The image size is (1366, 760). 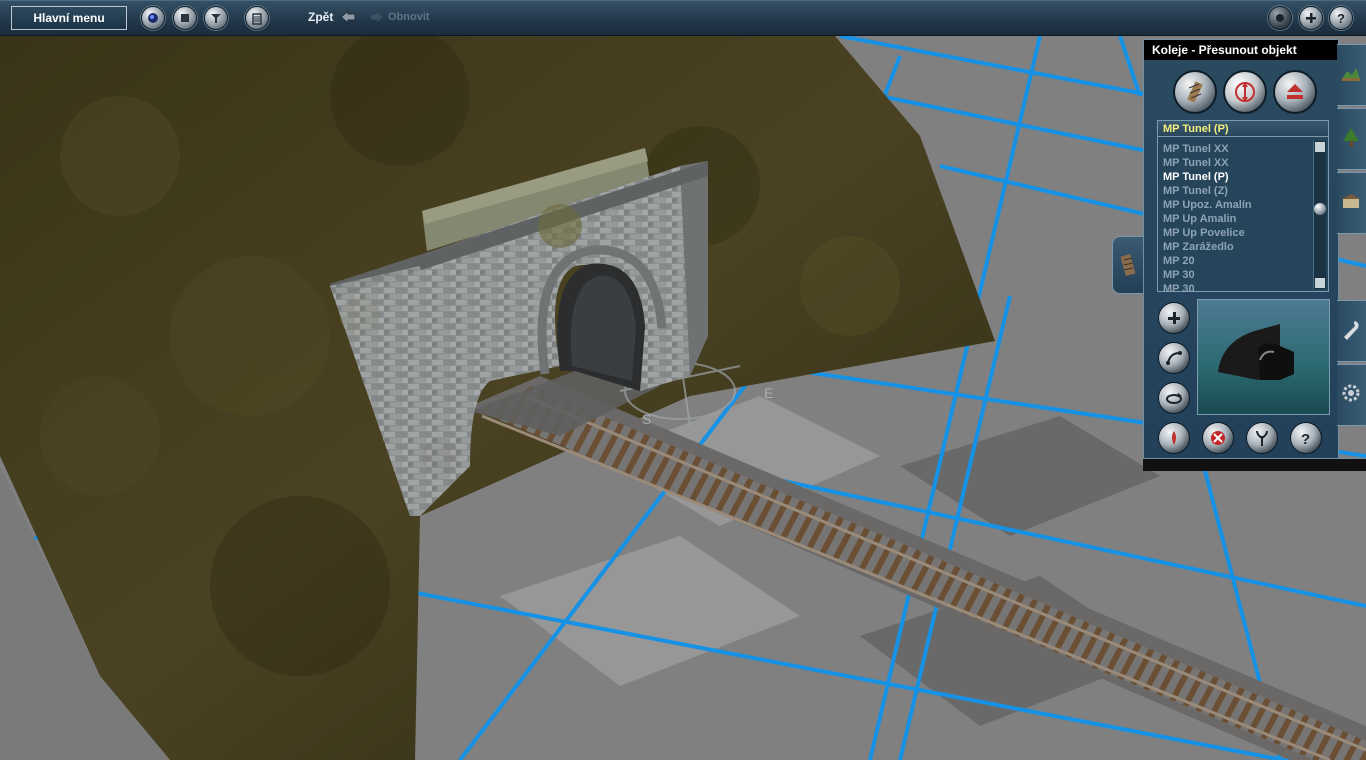 I want to click on gear-icon, so click(x=1351, y=393).